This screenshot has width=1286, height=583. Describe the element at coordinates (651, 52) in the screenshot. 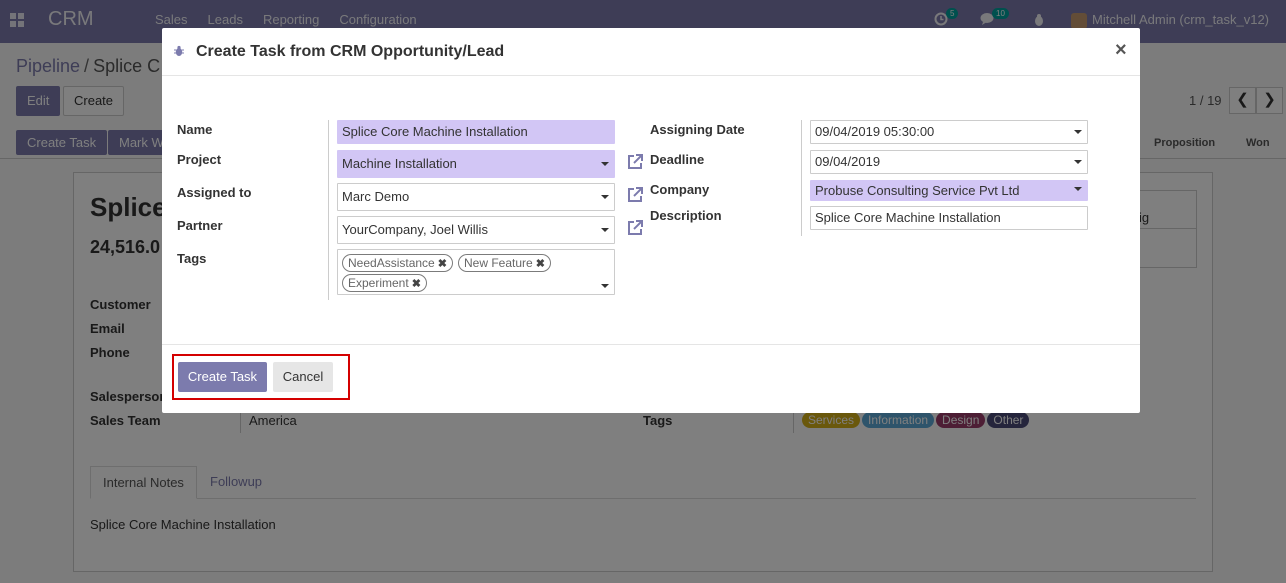

I see `dialog-header: Create Task from CRM Opportunity/Lead ×` at that location.